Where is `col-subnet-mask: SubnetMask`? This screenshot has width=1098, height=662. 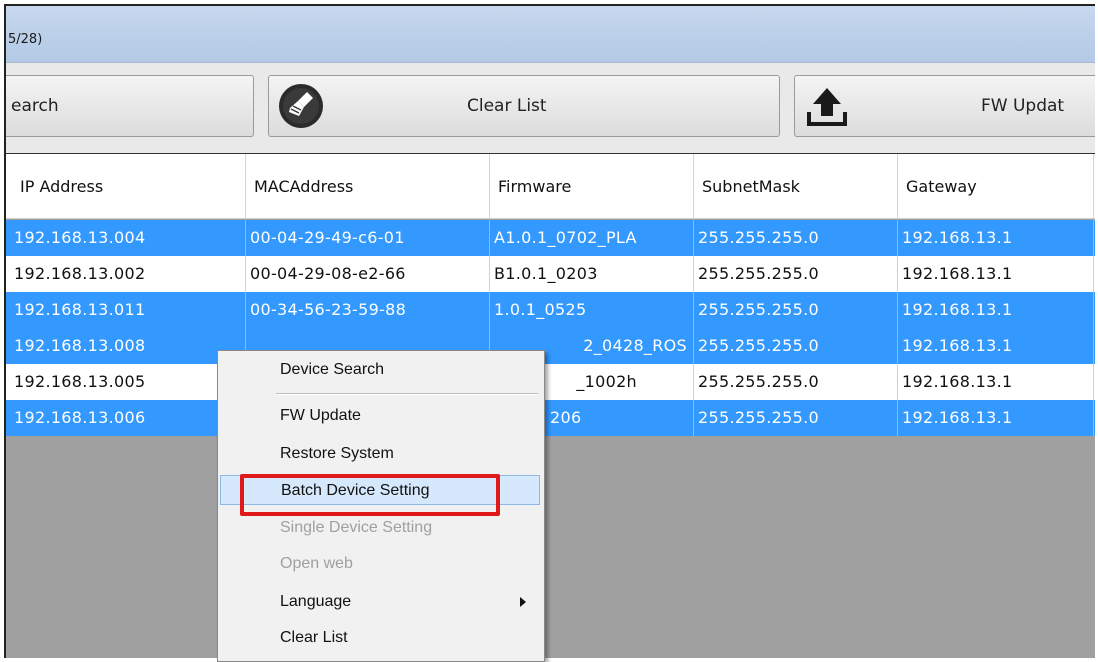 col-subnet-mask: SubnetMask is located at coordinates (796, 186).